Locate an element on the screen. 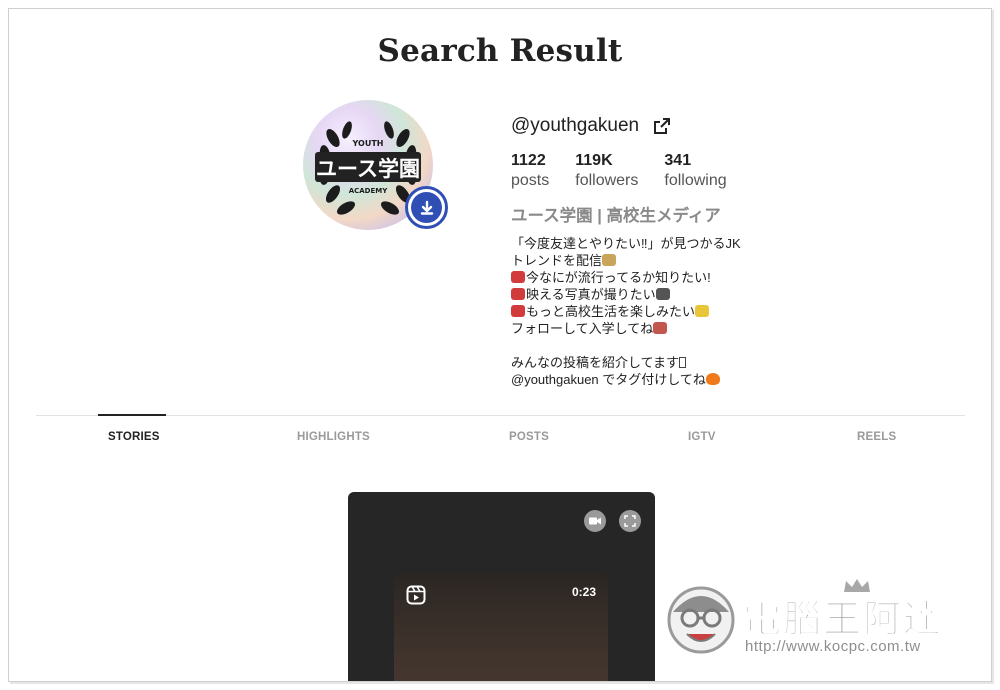 The height and width of the screenshot is (690, 1000). watermark-title: 電腦王阿達 is located at coordinates (843, 619).